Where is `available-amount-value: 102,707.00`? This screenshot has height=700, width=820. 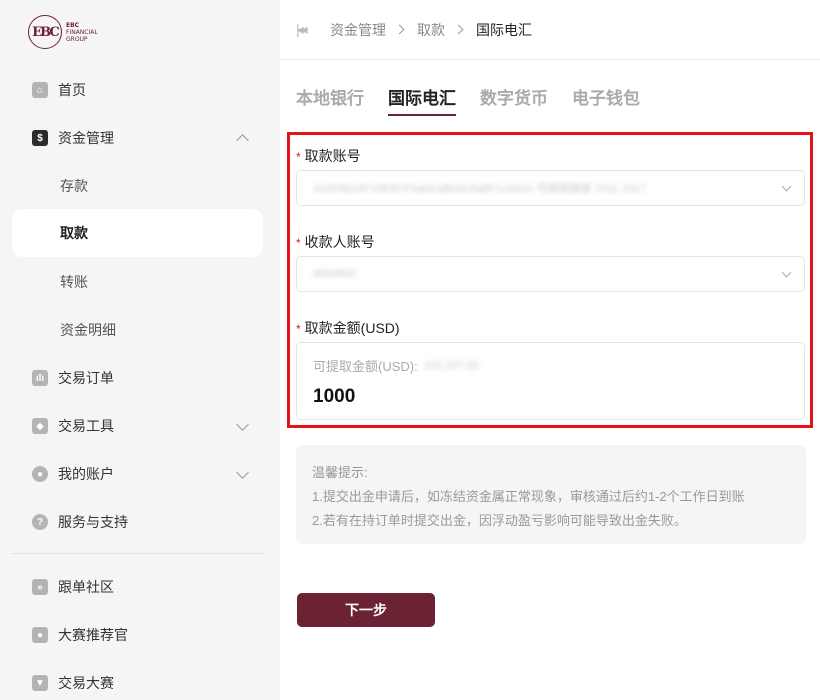
available-amount-value: 102,707.00 is located at coordinates (451, 365).